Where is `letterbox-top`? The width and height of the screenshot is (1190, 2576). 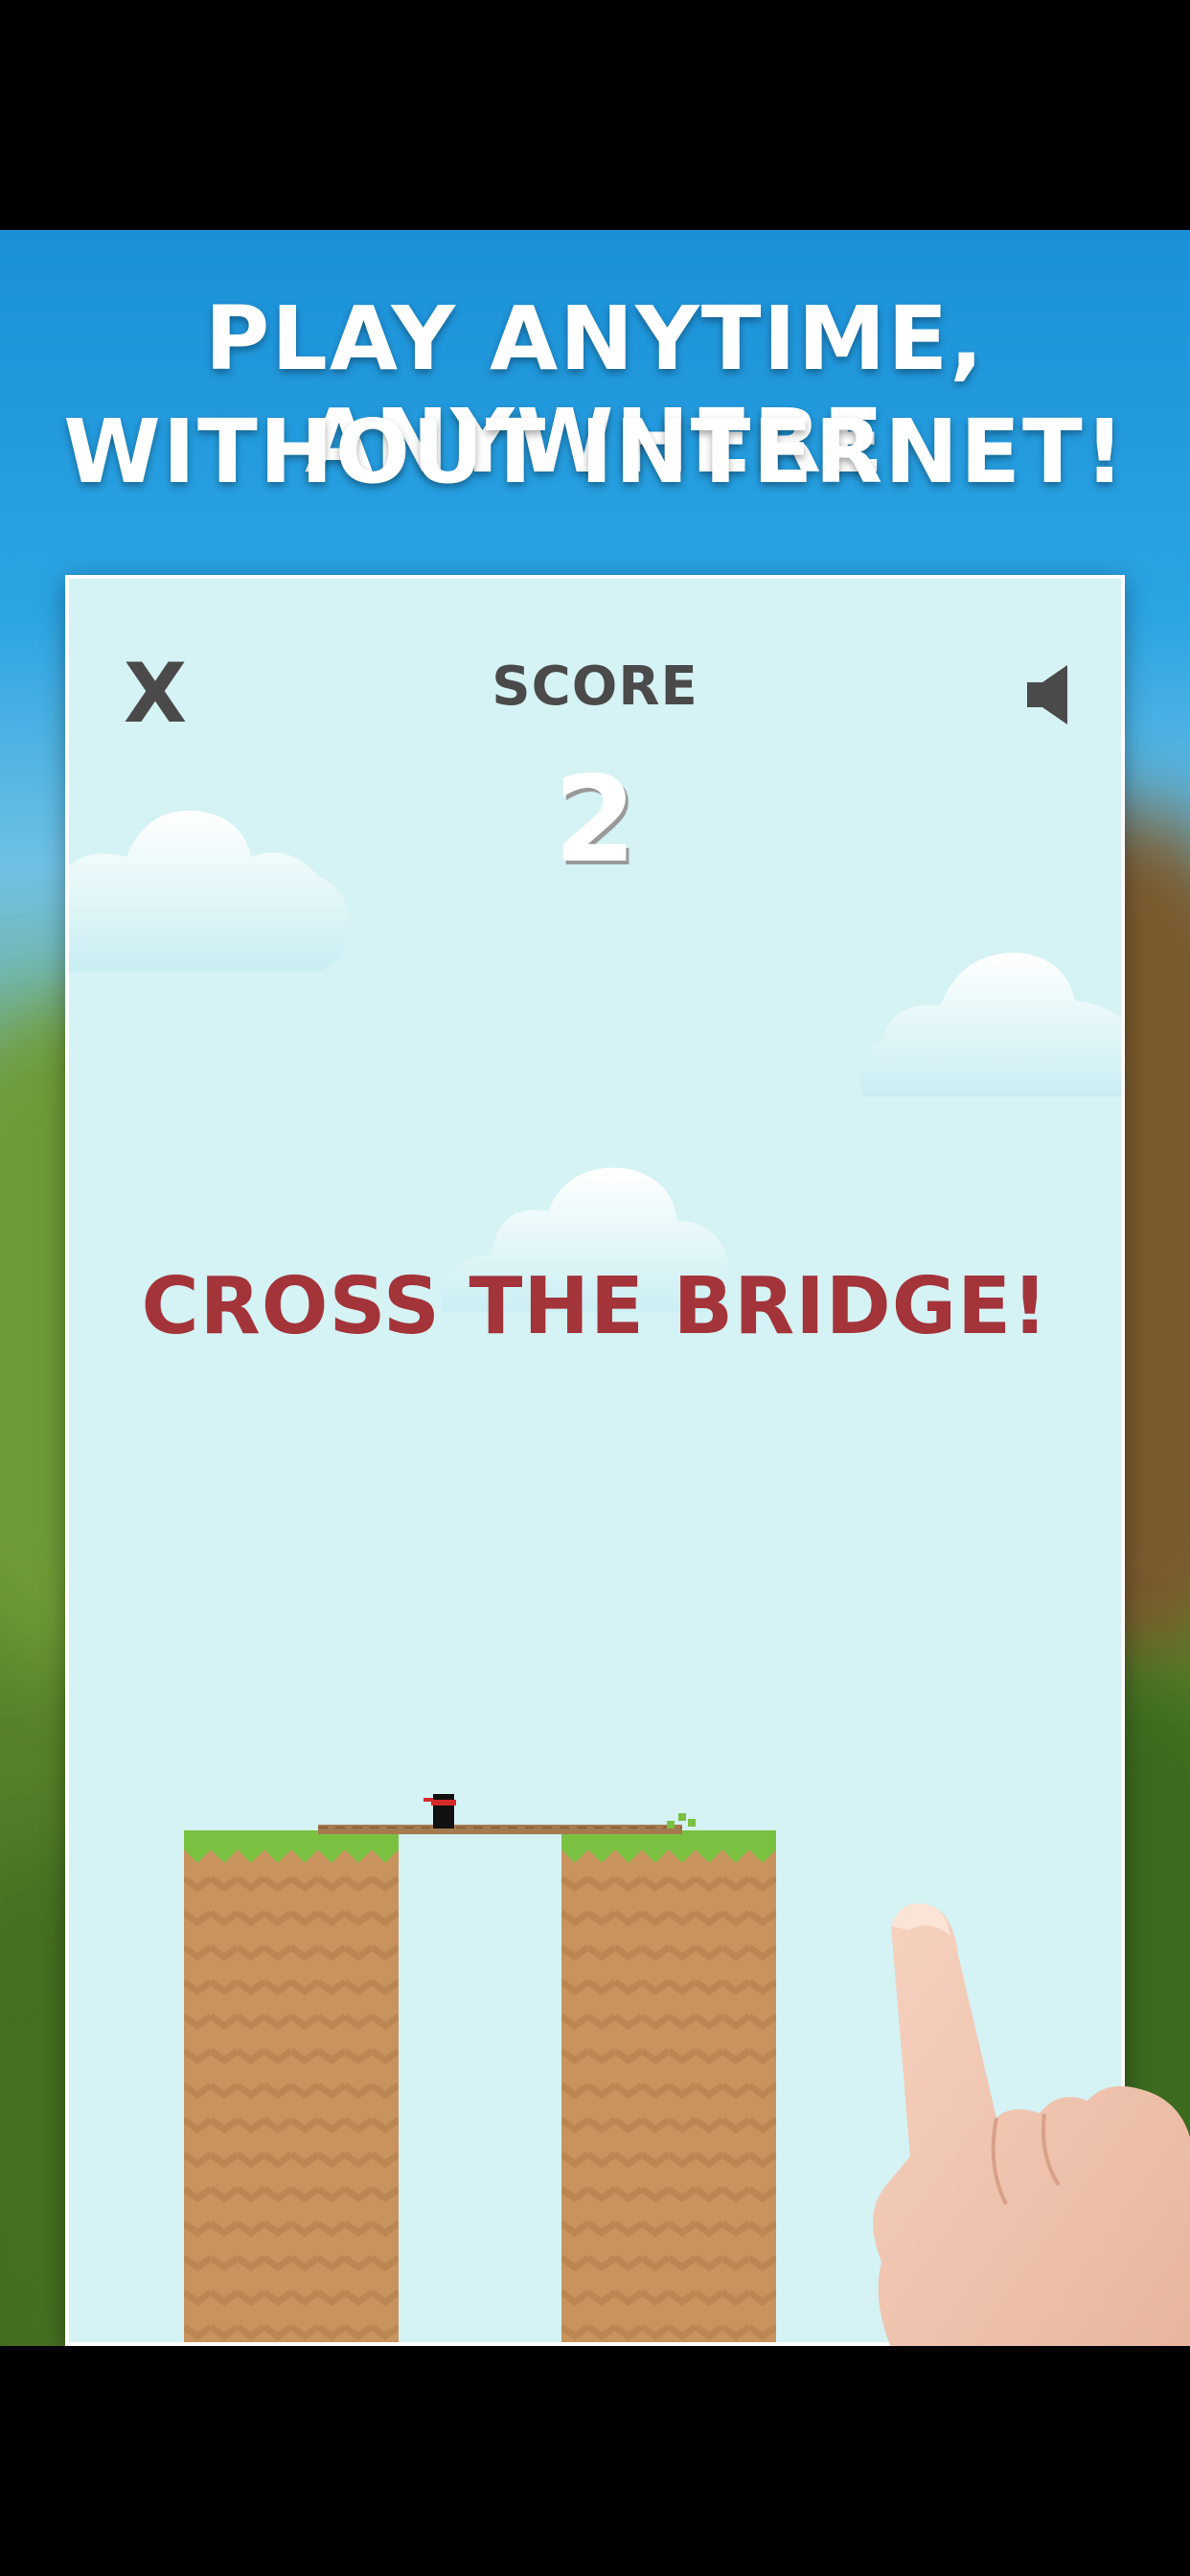
letterbox-top is located at coordinates (595, 115).